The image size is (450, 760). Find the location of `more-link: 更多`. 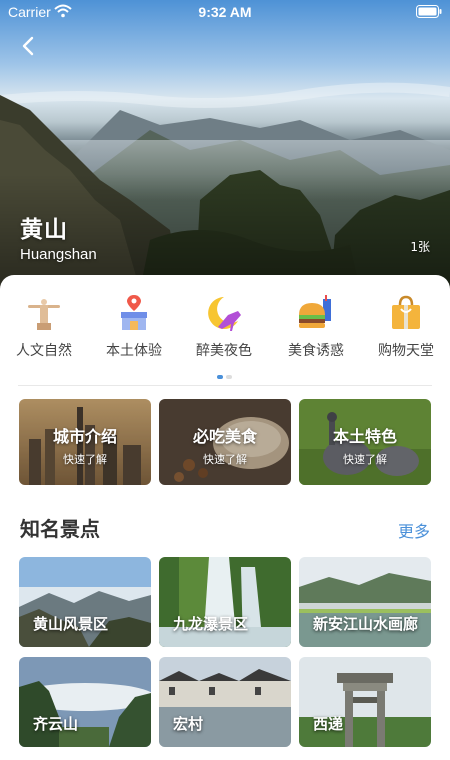

more-link: 更多 is located at coordinates (414, 530).